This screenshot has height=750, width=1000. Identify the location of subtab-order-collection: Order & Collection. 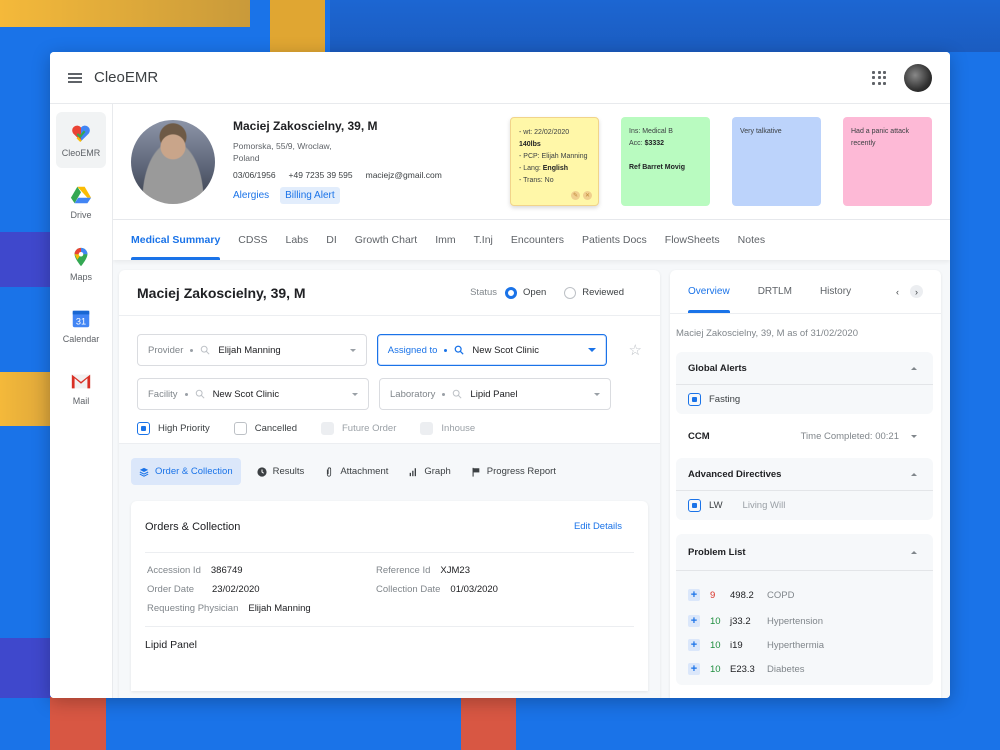
(186, 471).